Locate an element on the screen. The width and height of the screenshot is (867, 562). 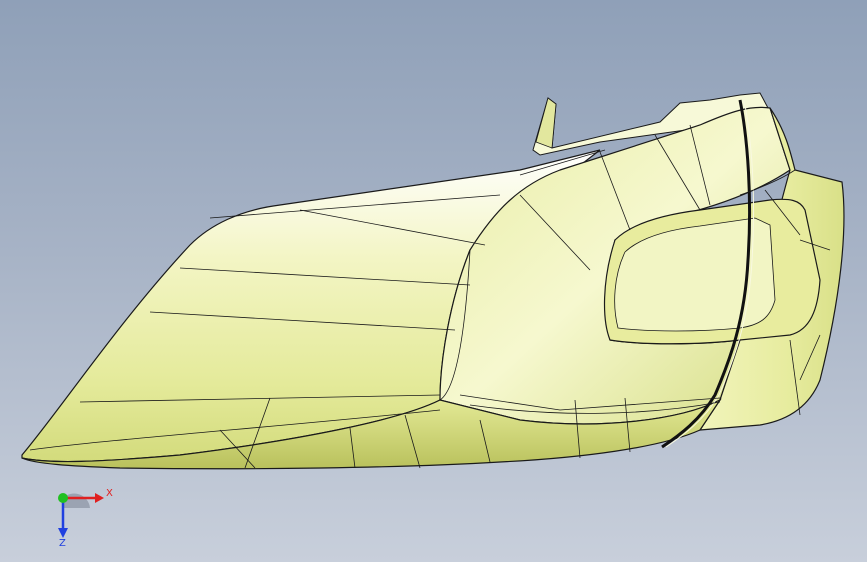
x-axis-label: X is located at coordinates (109, 493).